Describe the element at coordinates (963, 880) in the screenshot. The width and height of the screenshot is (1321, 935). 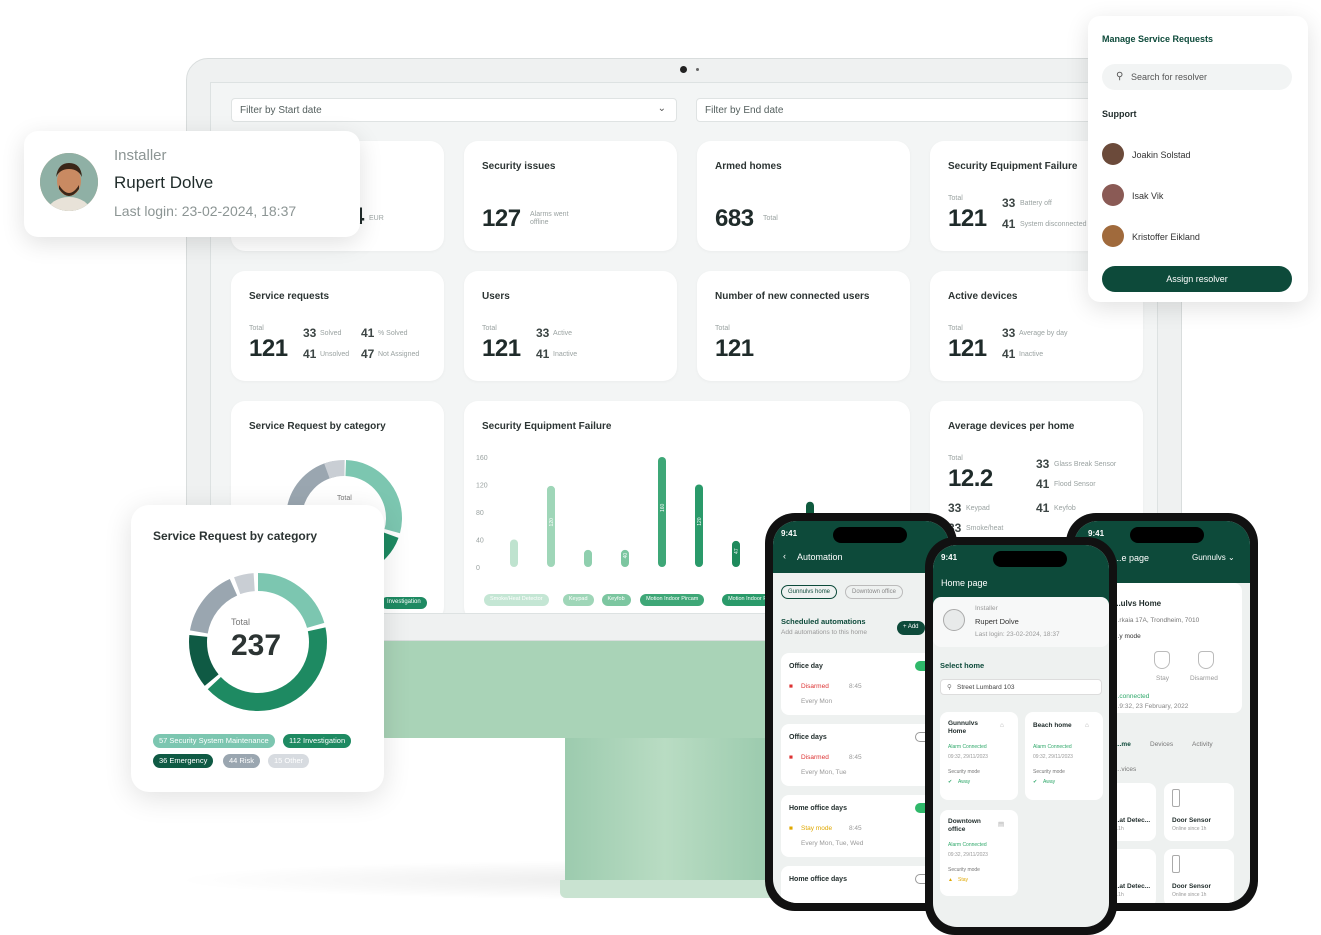
I see `home-card-mode: Stay` at that location.